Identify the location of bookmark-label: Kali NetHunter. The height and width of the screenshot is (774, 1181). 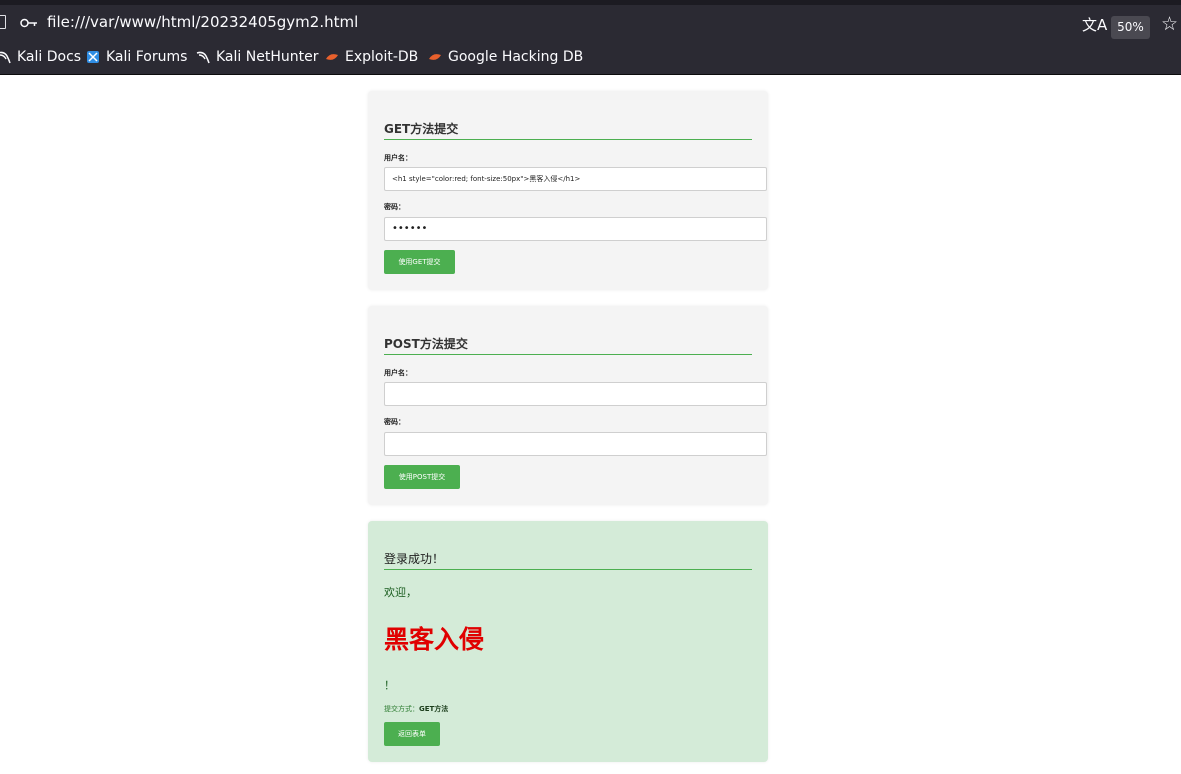
(267, 57).